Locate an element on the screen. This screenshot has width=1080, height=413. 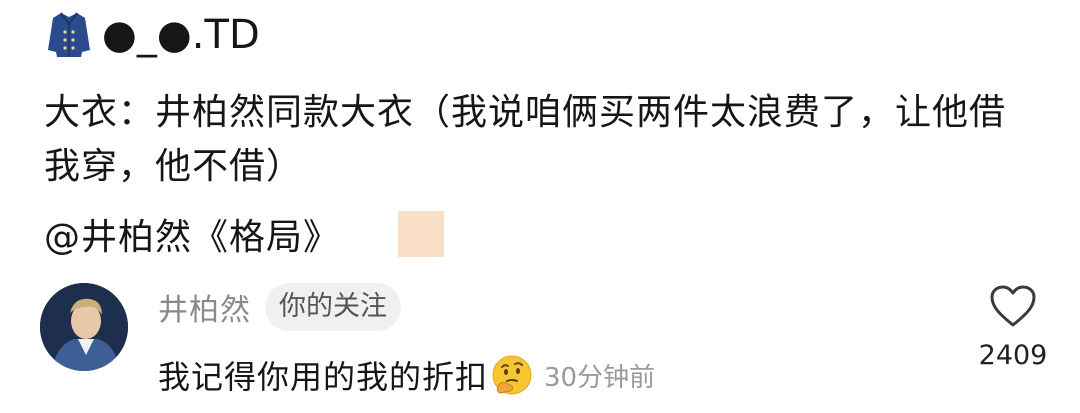
comment-text: 我记得你用的我的折扣 is located at coordinates (323, 377).